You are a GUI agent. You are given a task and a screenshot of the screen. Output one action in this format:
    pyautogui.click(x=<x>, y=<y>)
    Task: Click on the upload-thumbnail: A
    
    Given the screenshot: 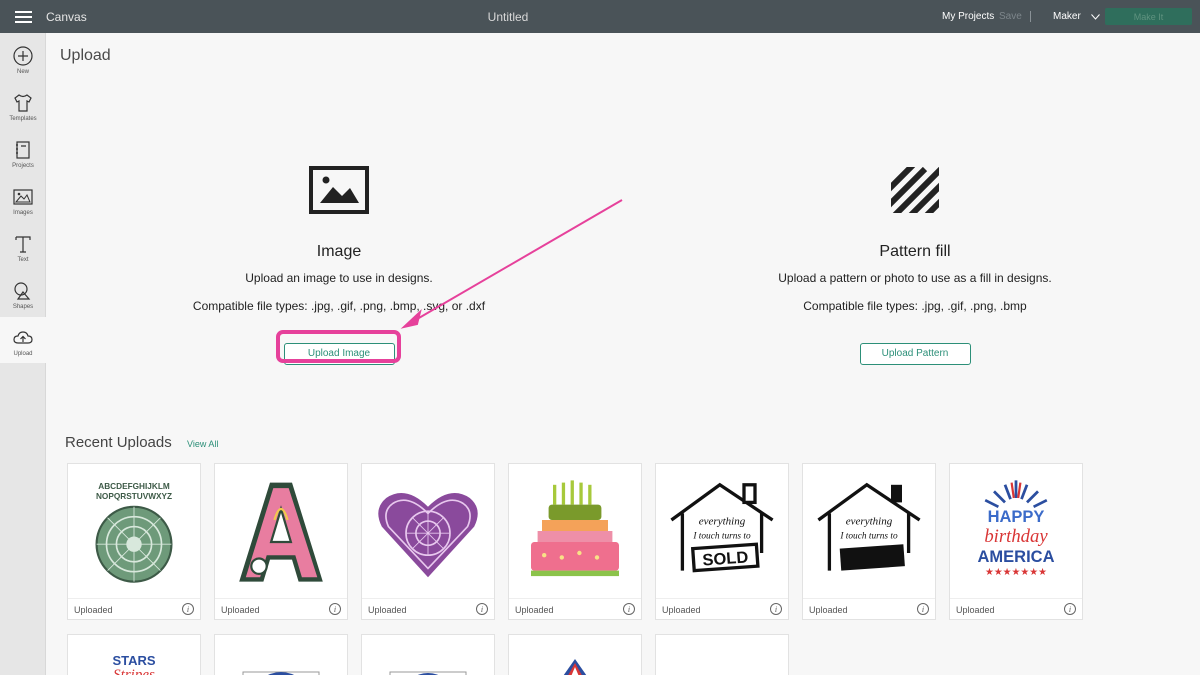 What is the action you would take?
    pyautogui.click(x=281, y=531)
    